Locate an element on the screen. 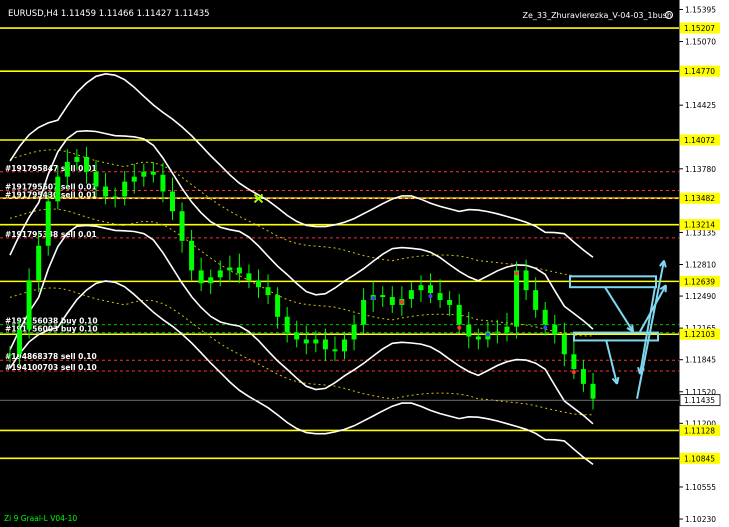  level-label: 1.10845 is located at coordinates (699, 458).